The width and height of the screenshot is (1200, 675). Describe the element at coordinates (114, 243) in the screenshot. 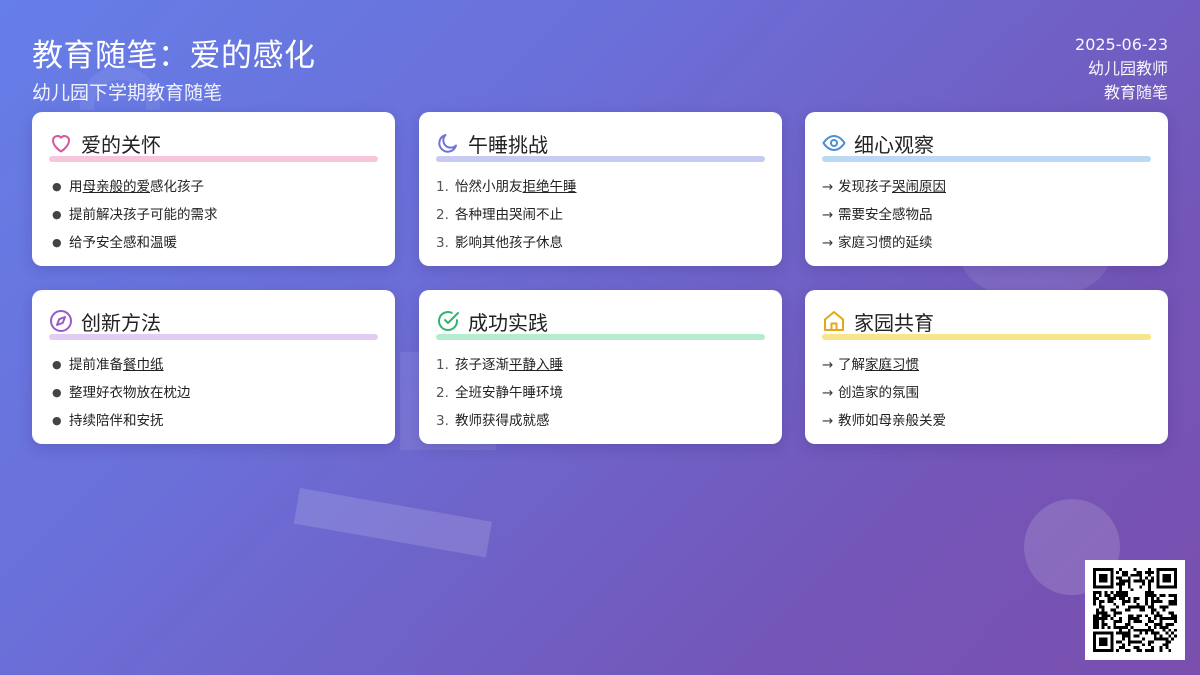

I see `list-item: ● 给予安全感和温暖` at that location.